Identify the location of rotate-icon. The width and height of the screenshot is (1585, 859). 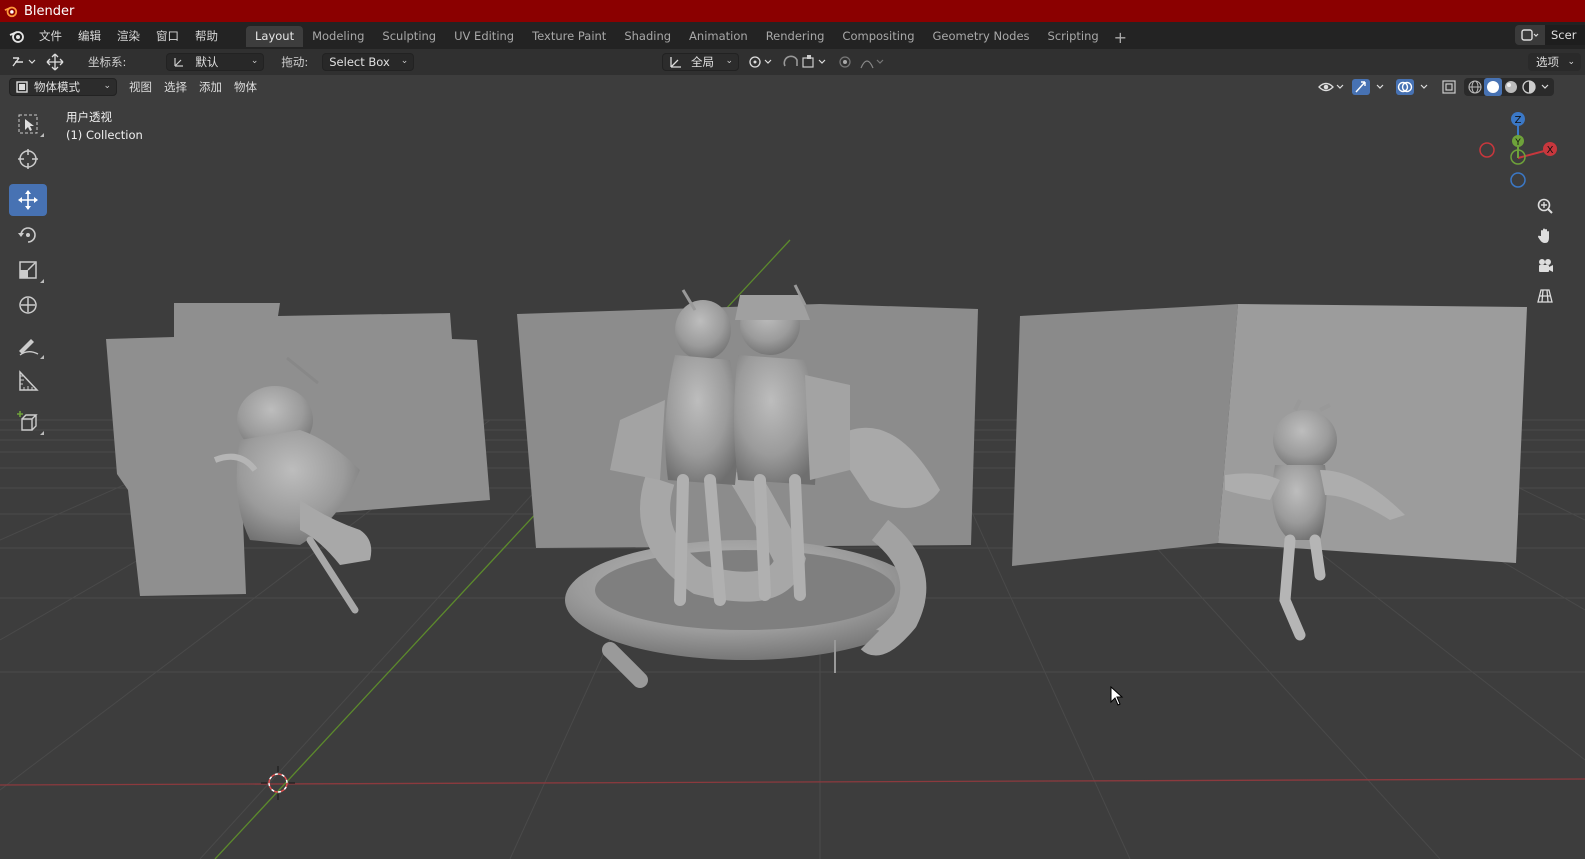
(27, 235).